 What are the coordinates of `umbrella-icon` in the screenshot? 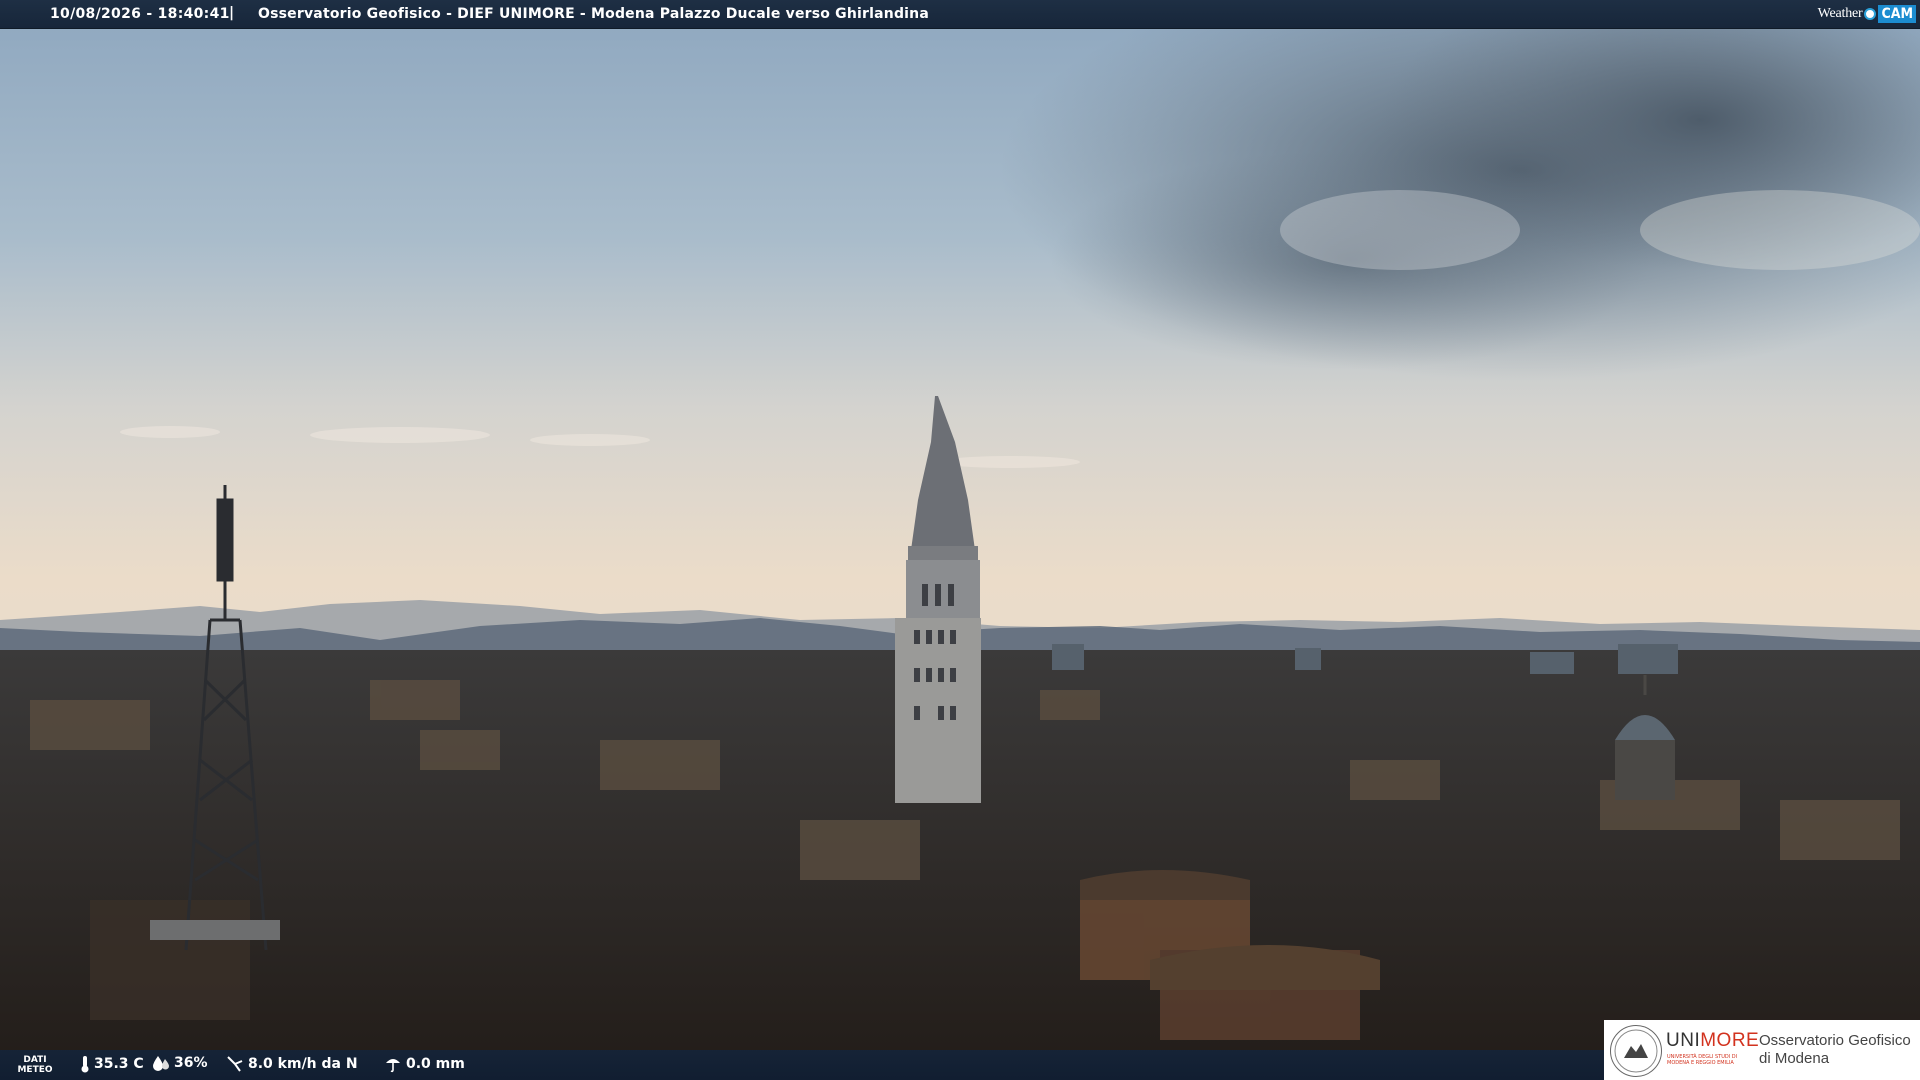 It's located at (393, 1066).